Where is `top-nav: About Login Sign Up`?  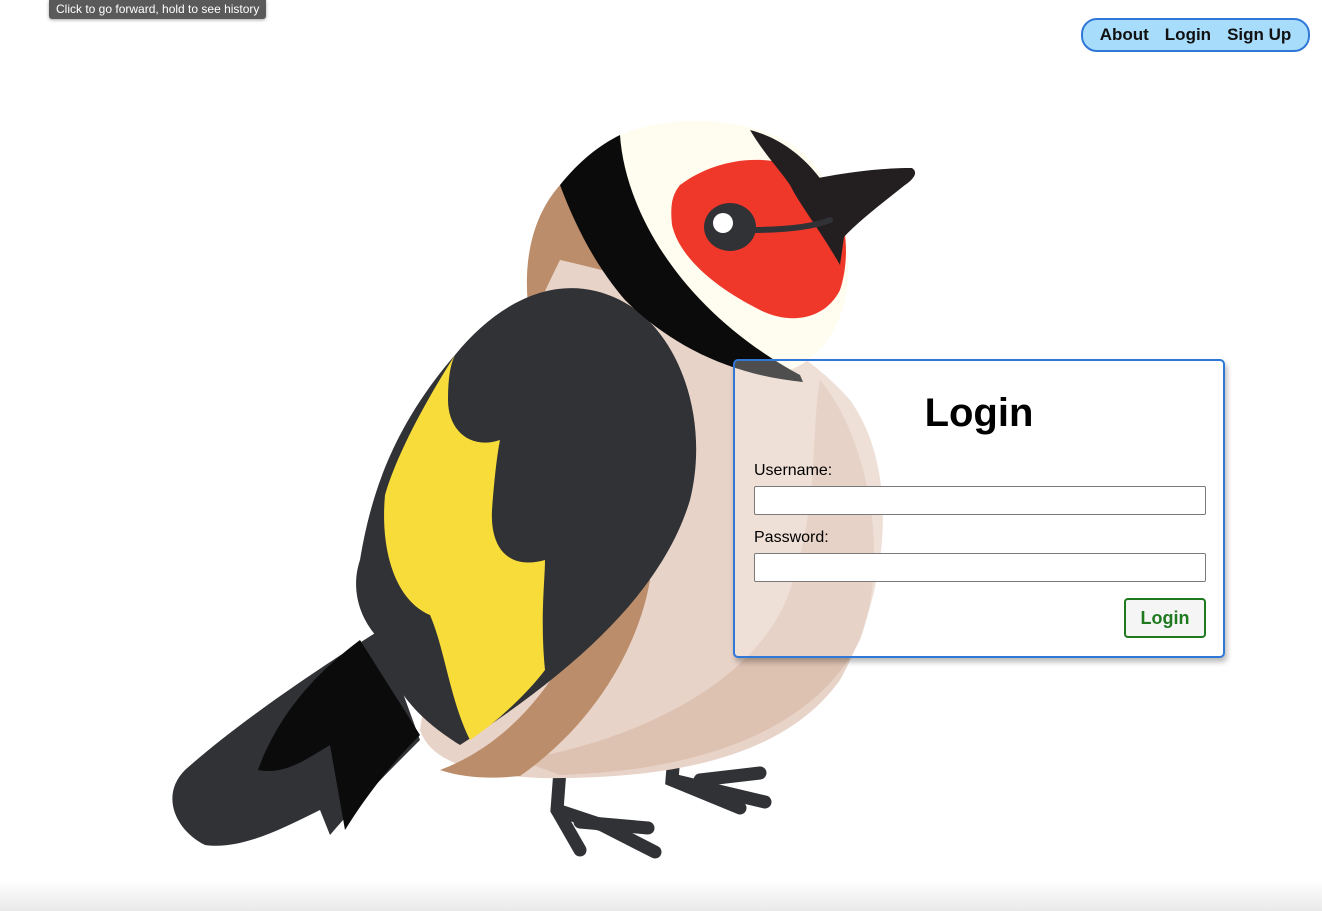
top-nav: About Login Sign Up is located at coordinates (1195, 35).